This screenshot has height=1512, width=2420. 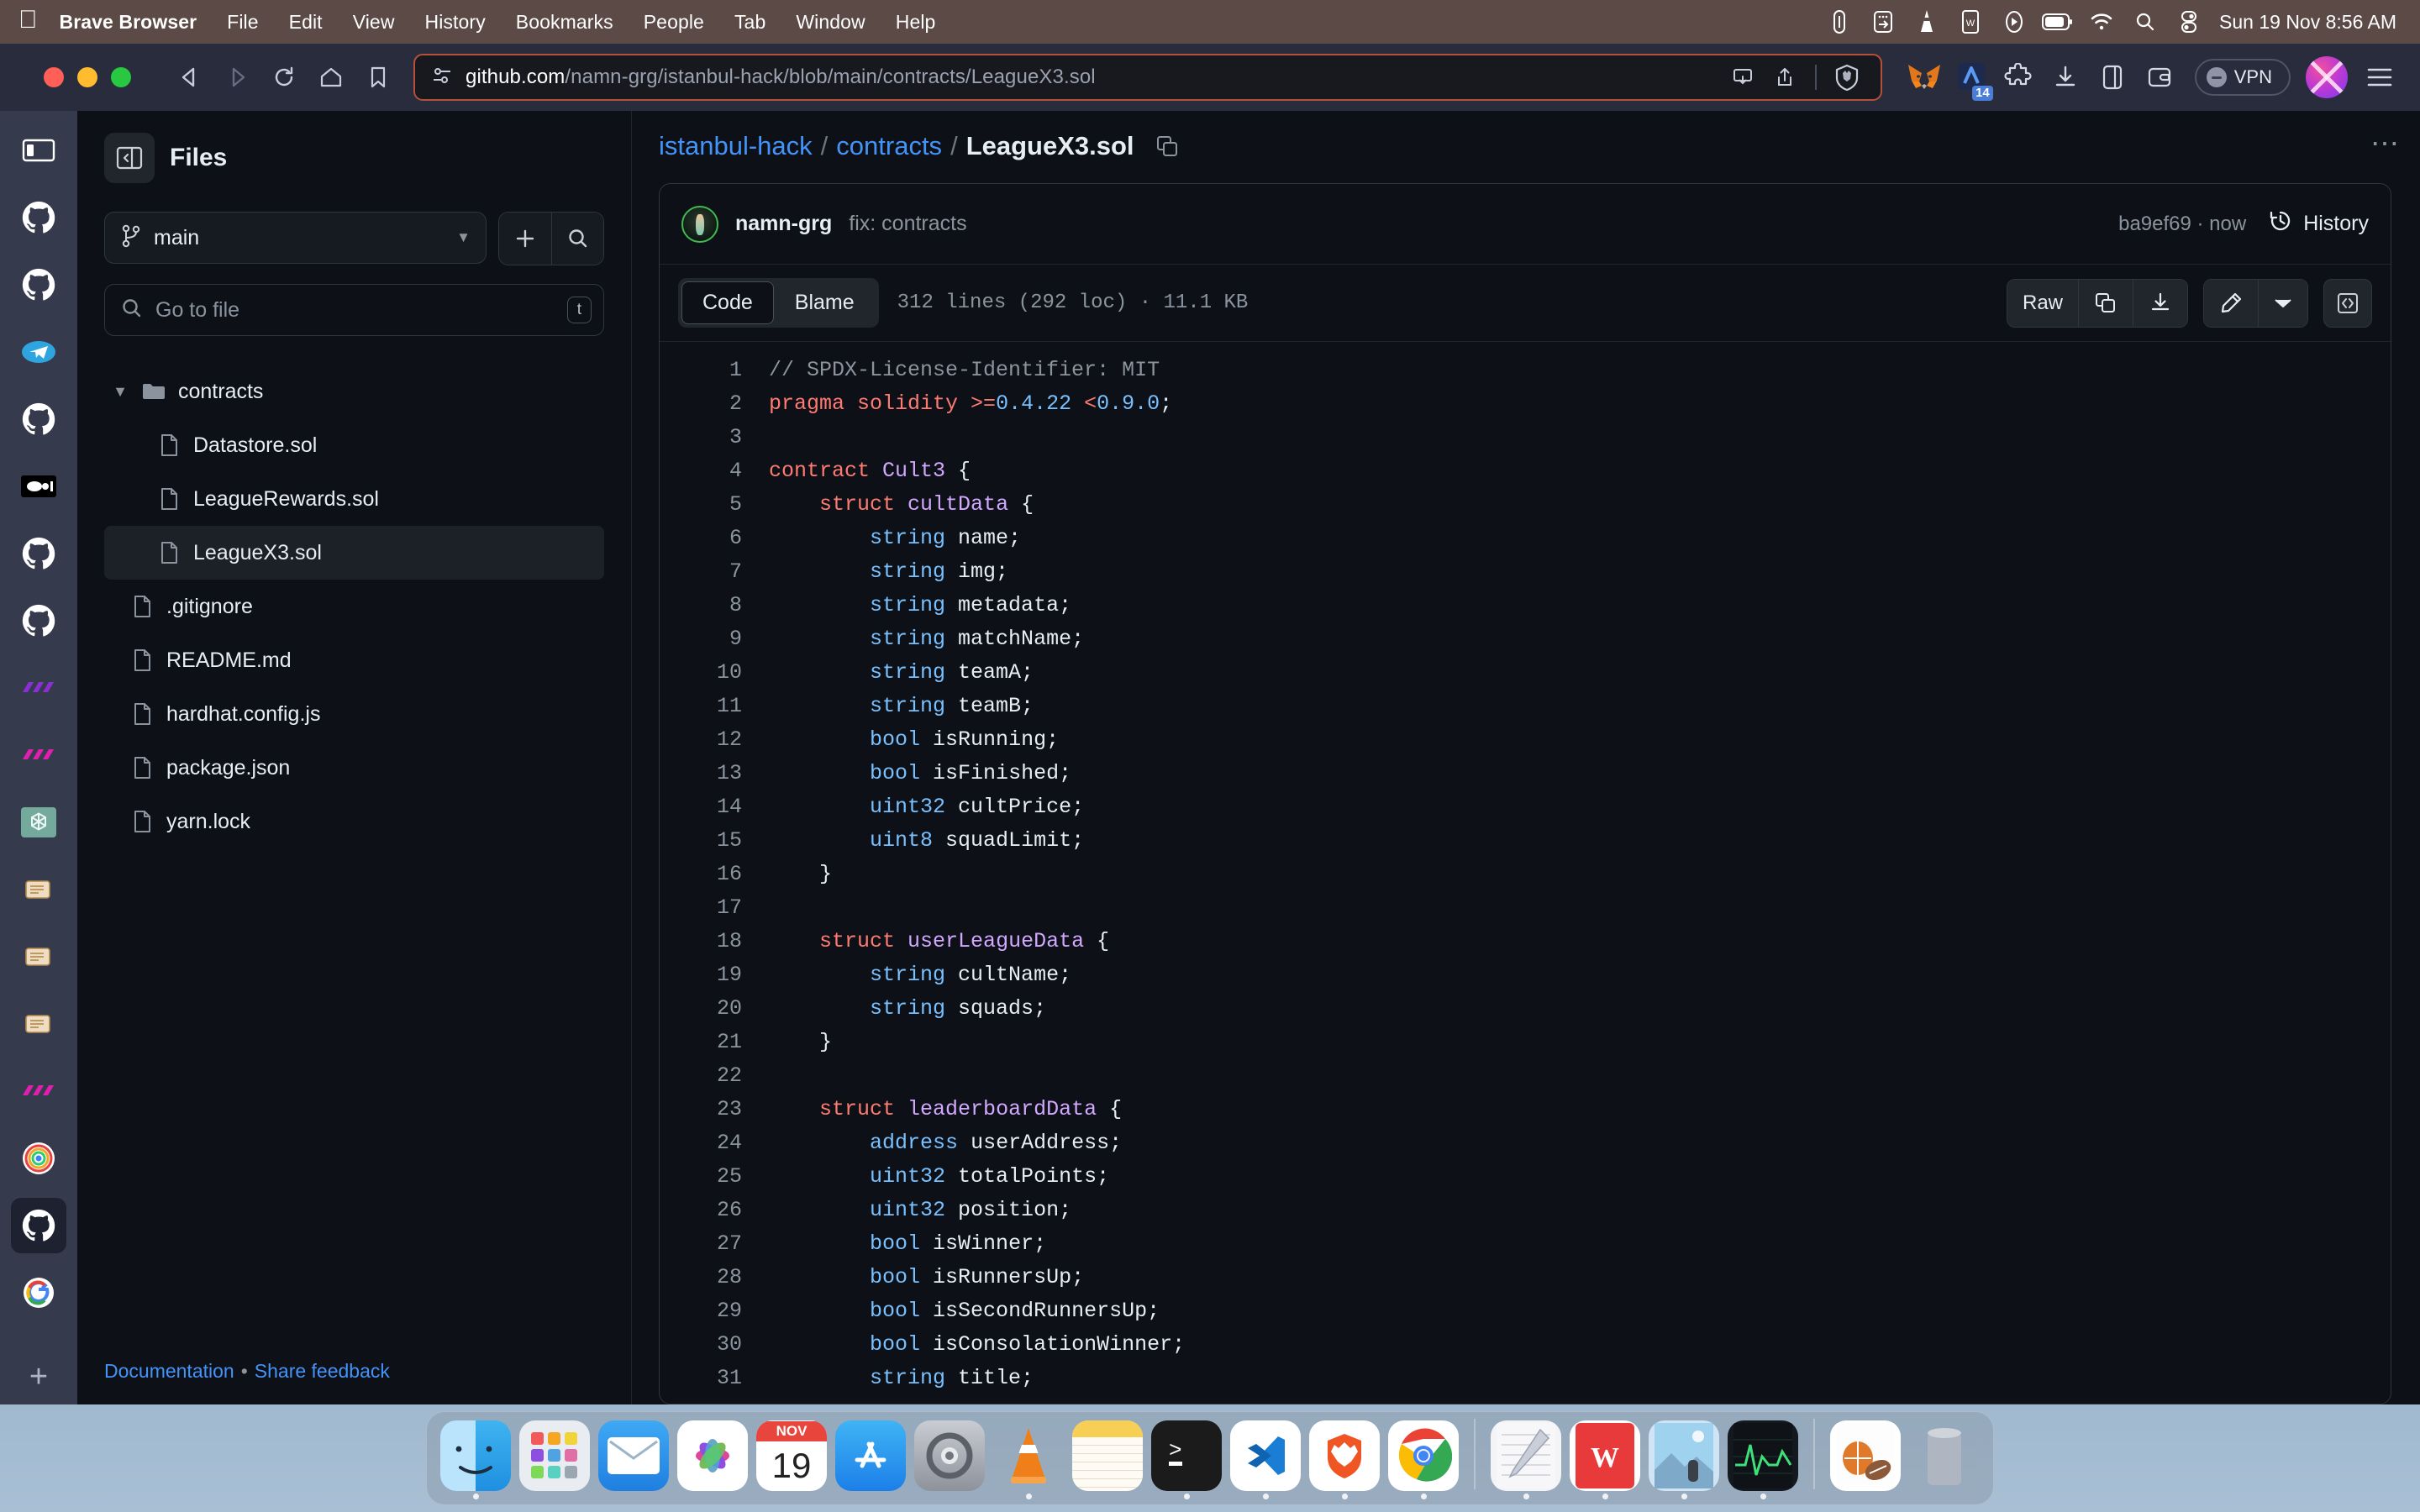 I want to click on line-content: string metadata;, so click(x=920, y=605).